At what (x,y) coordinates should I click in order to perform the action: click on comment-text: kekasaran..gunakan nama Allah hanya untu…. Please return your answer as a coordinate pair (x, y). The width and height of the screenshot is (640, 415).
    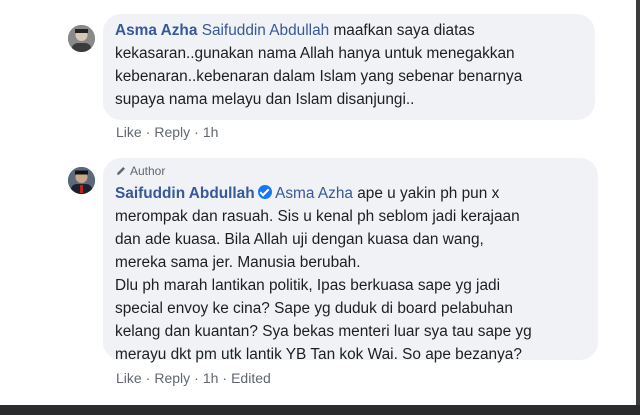
    Looking at the image, I should click on (315, 53).